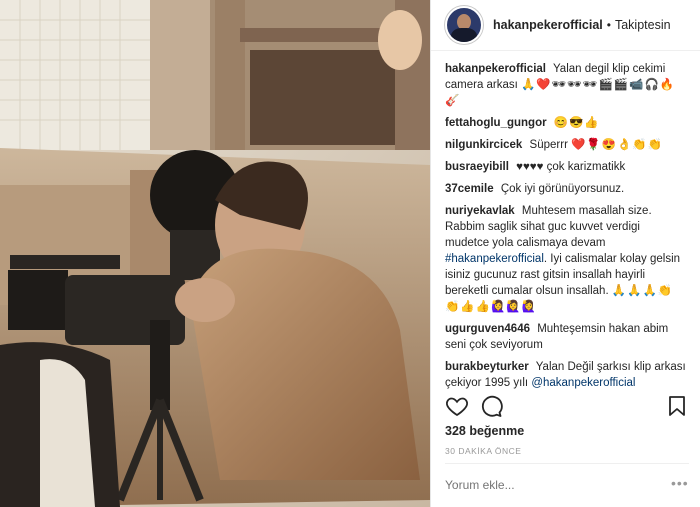 The height and width of the screenshot is (507, 700). I want to click on comment-item: 37cemile Çok iyi görünüyorsunuz., so click(565, 189).